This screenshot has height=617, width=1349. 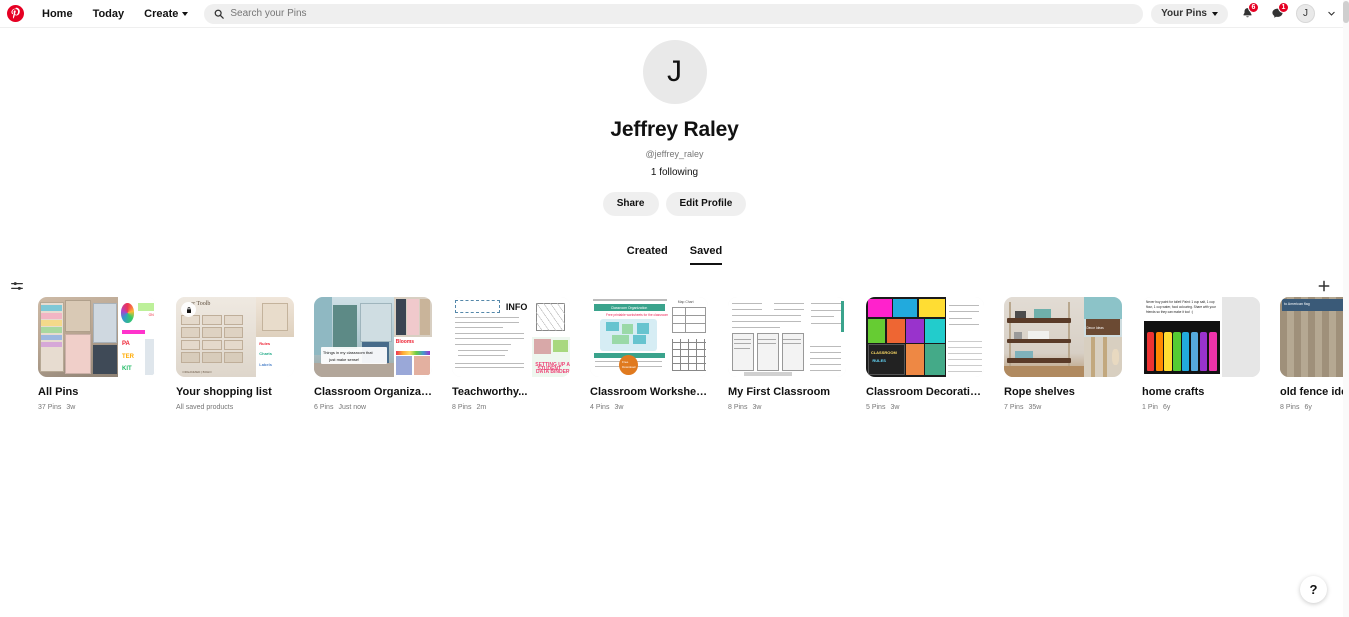 I want to click on lock-icon, so click(x=188, y=309).